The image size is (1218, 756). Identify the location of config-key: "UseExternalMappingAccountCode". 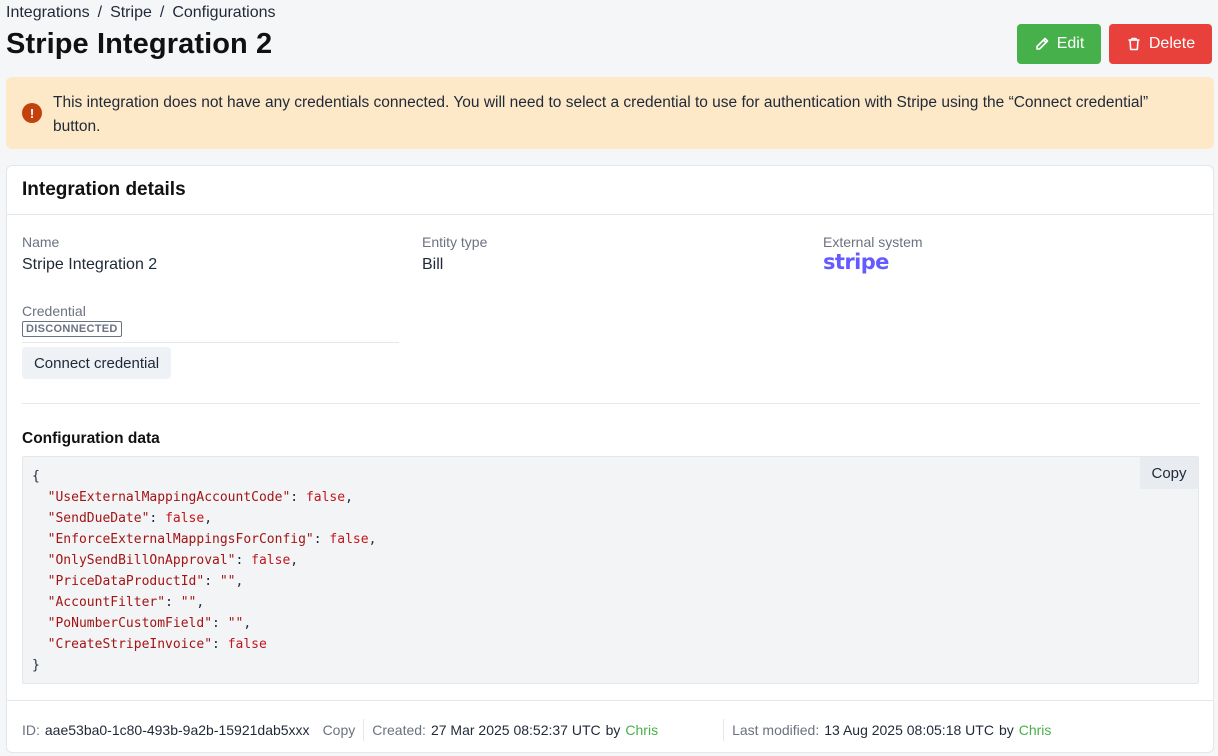
(169, 497).